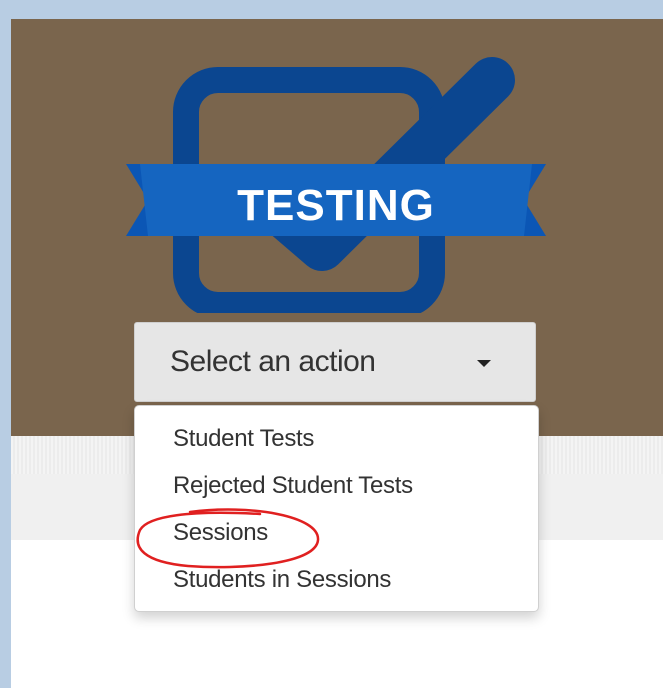  I want to click on action-select-button: Select an action, so click(335, 362).